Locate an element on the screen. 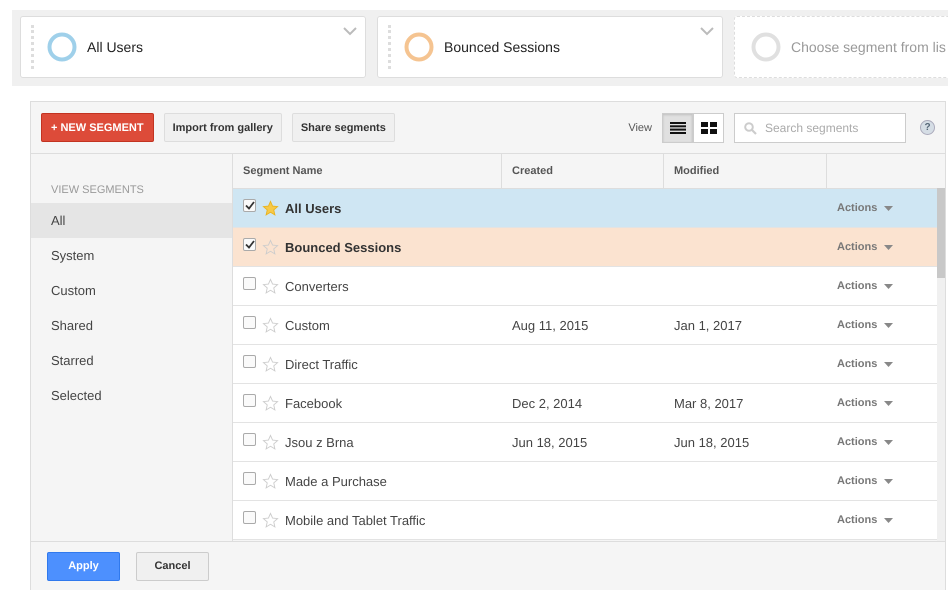 The height and width of the screenshot is (590, 948). column-header: Modified is located at coordinates (745, 171).